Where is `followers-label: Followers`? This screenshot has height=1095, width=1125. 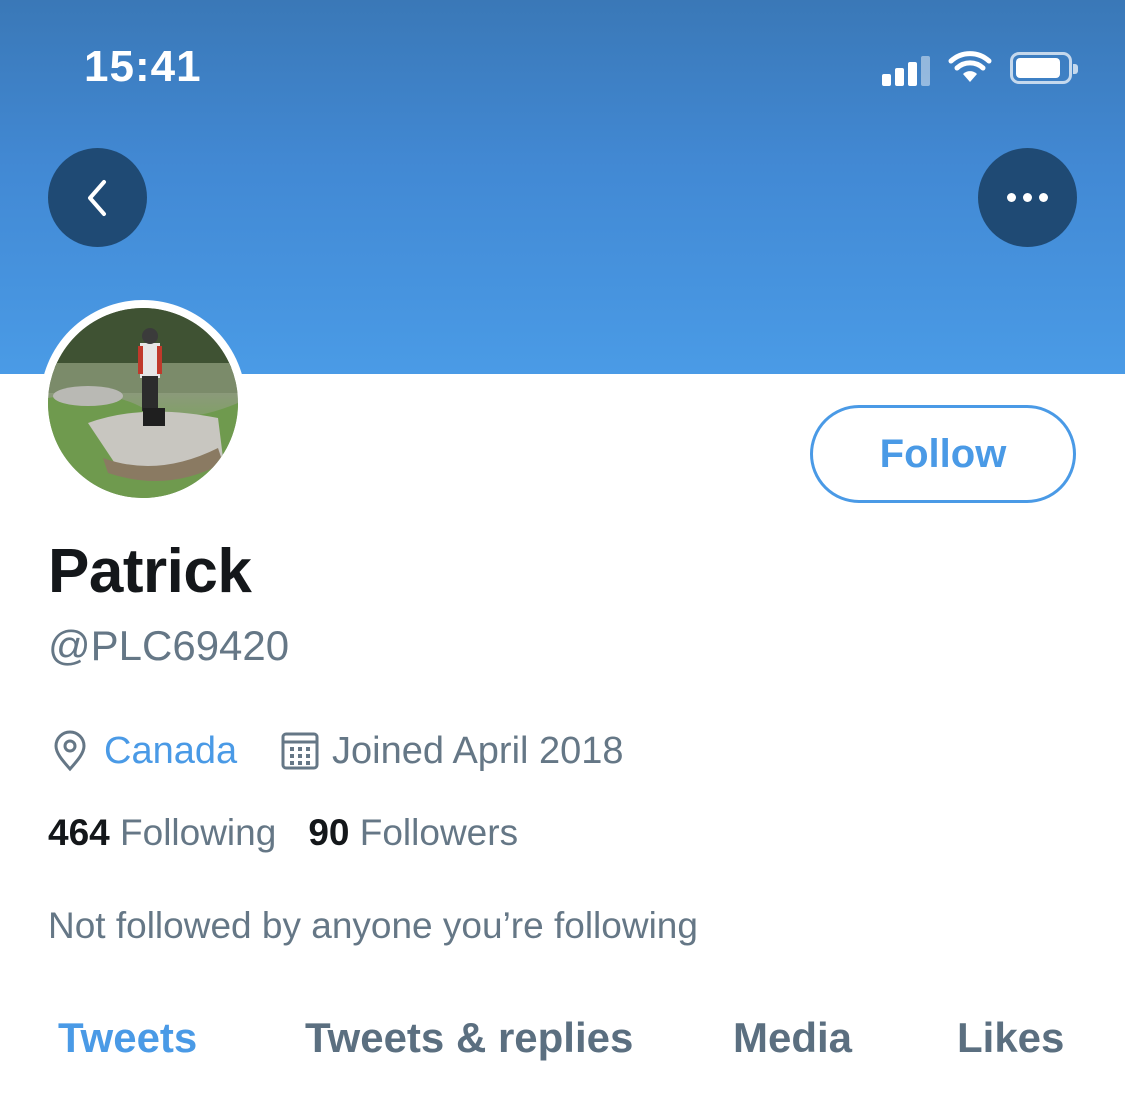
followers-label: Followers is located at coordinates (439, 832).